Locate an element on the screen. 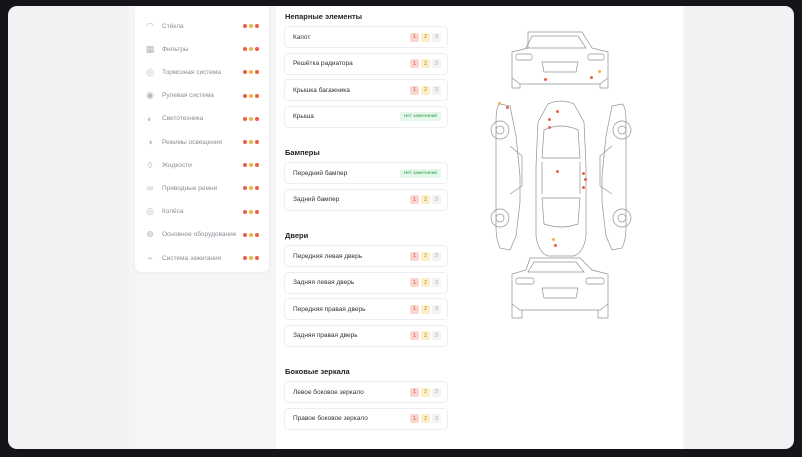  inspection-row: Передняя левая дверь 1 2 3 is located at coordinates (366, 256).